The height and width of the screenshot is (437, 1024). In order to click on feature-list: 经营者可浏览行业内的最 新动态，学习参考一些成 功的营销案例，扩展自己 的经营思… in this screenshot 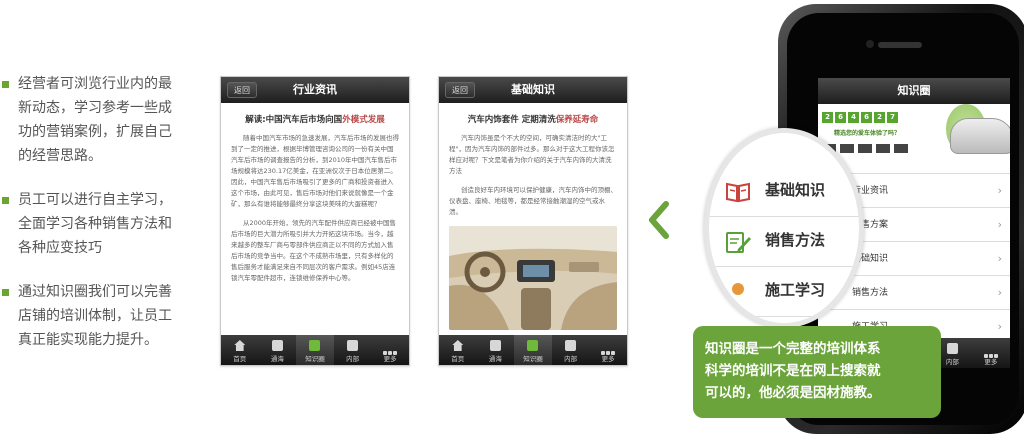, I will do `click(100, 222)`.